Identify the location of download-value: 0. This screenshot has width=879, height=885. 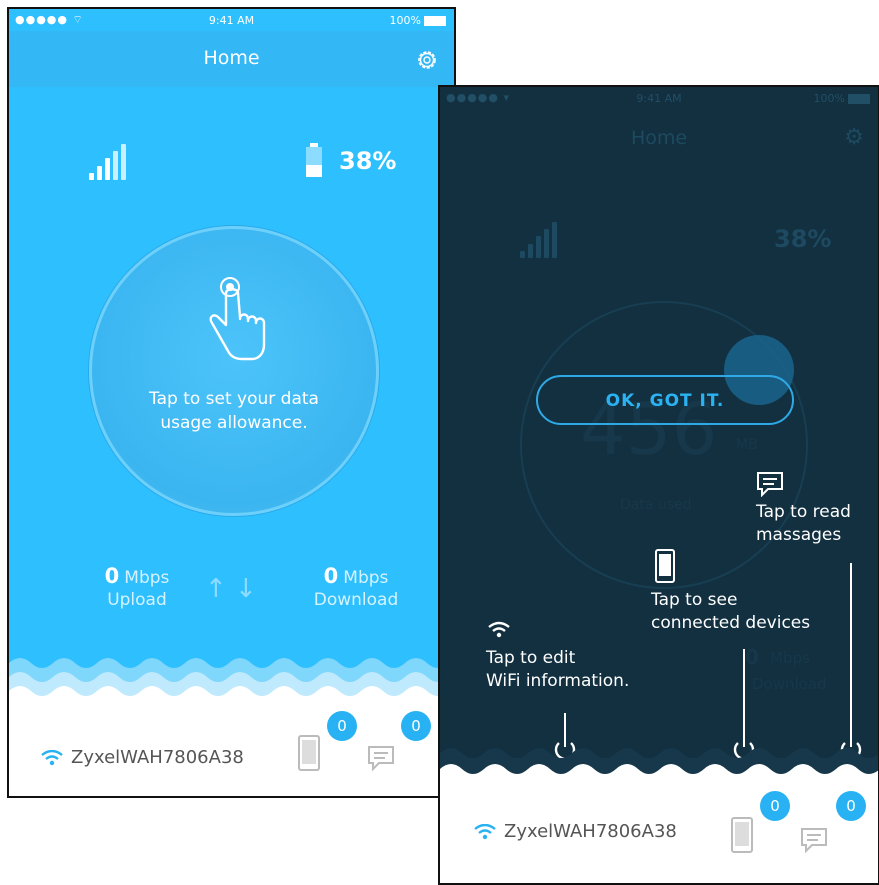
(331, 576).